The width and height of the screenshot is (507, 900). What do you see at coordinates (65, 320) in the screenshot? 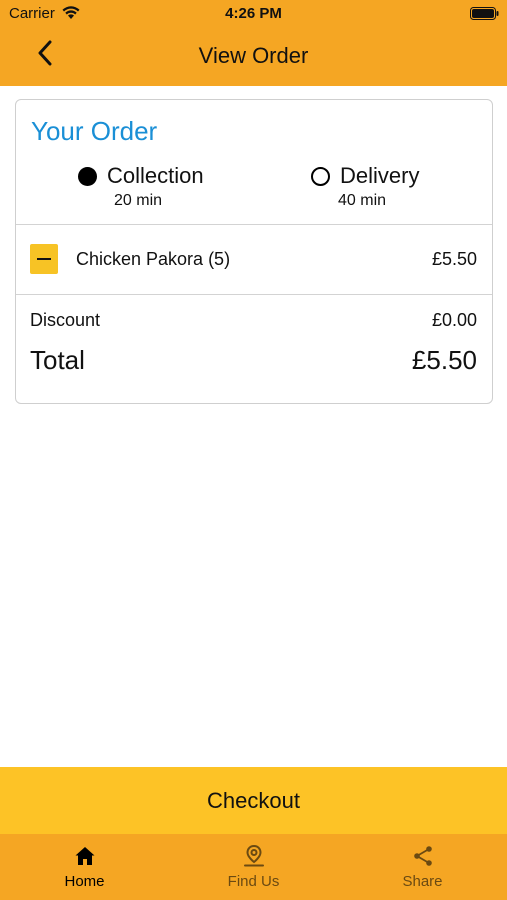
I see `discount-label: Discount` at bounding box center [65, 320].